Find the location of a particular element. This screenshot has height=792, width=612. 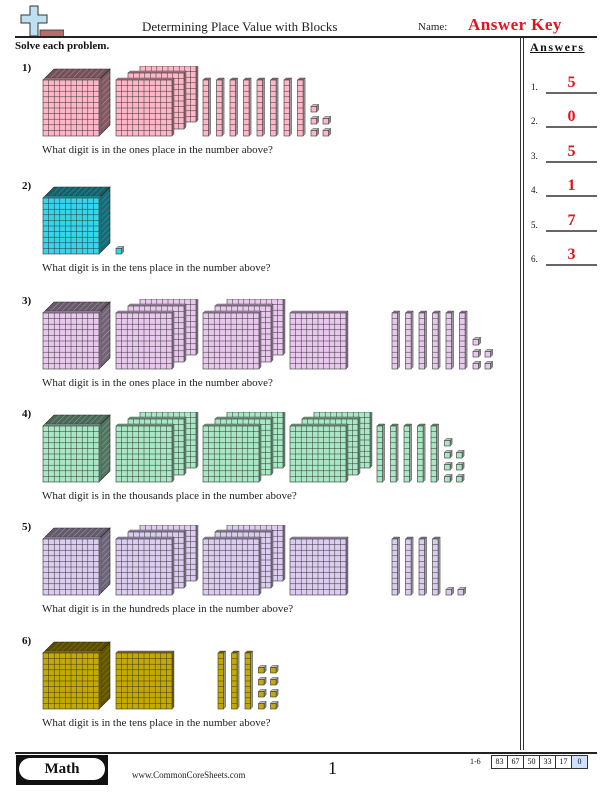

score-range: 1-6 is located at coordinates (475, 761).